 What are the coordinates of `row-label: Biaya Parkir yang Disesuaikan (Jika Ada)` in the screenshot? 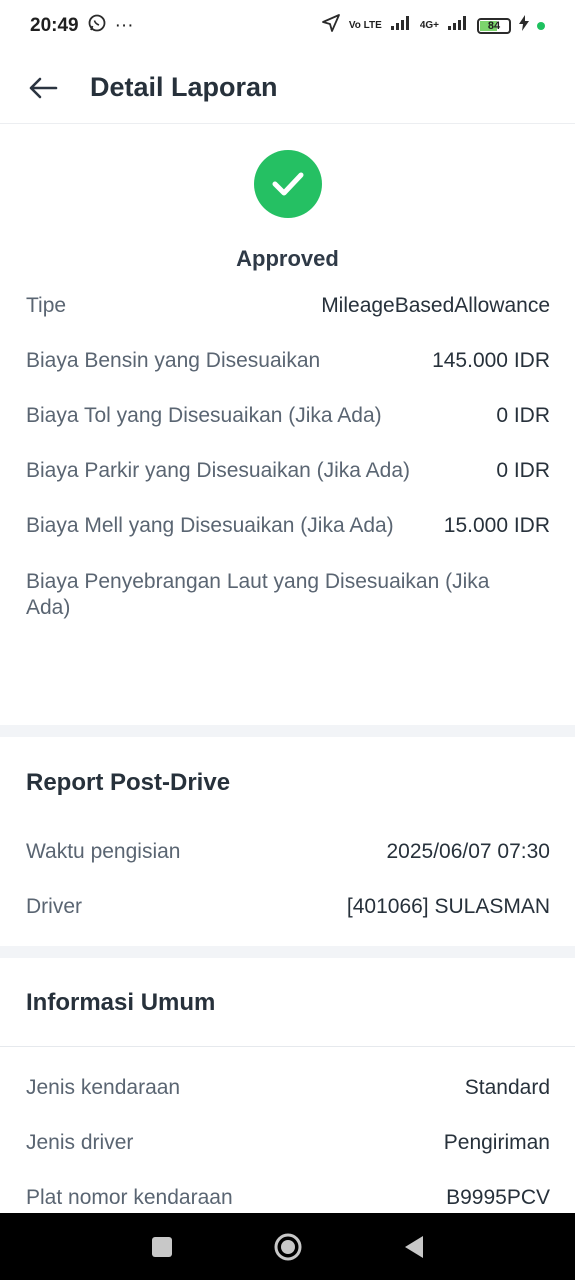 It's located at (218, 470).